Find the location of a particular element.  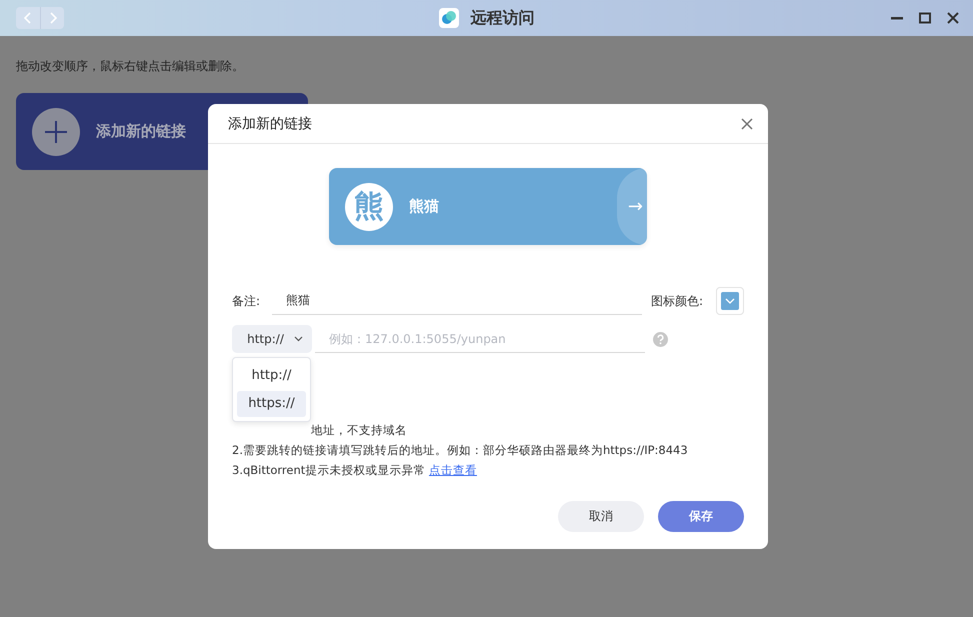

back-icon is located at coordinates (28, 18).